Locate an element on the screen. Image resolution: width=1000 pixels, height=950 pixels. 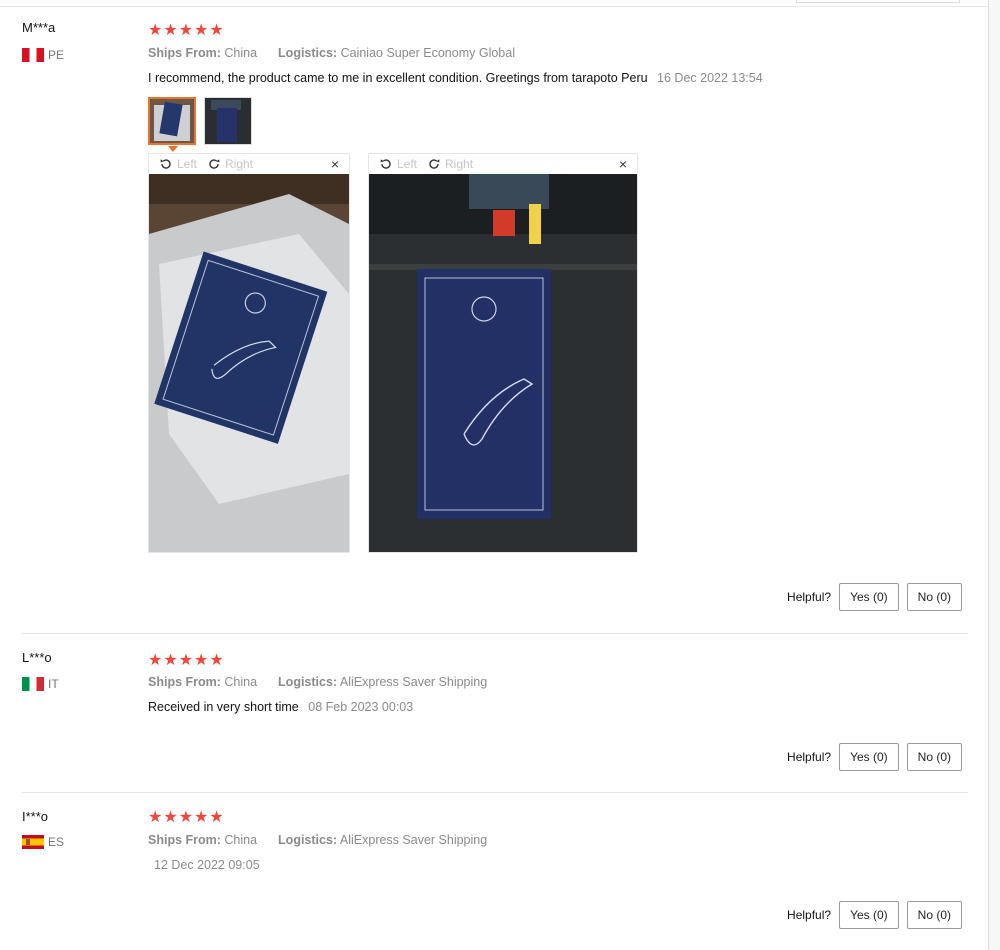
logistics-value: Cainiao Super Economy Global is located at coordinates (427, 53).